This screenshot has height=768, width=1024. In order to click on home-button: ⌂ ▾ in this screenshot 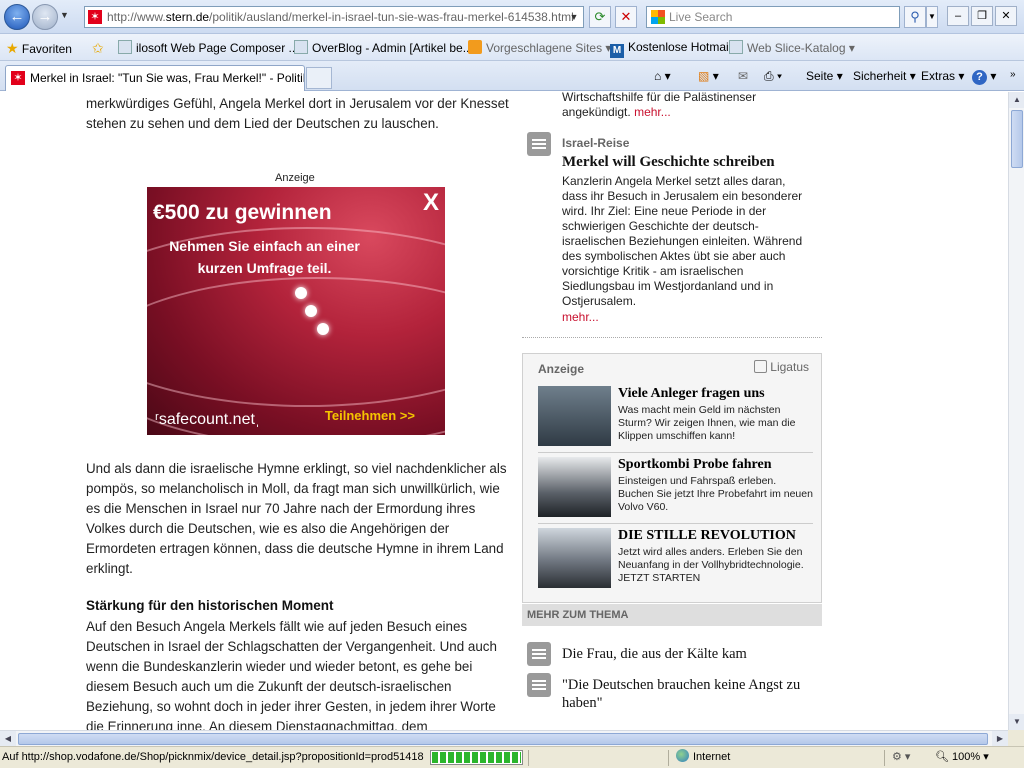, I will do `click(662, 76)`.